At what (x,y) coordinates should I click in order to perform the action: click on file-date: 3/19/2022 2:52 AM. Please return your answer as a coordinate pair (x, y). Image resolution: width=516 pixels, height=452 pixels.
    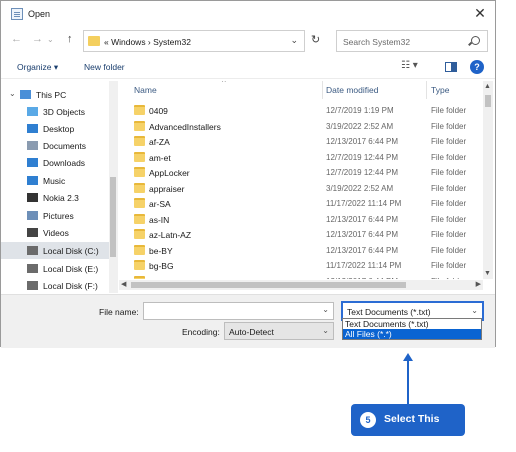
    Looking at the image, I should click on (360, 126).